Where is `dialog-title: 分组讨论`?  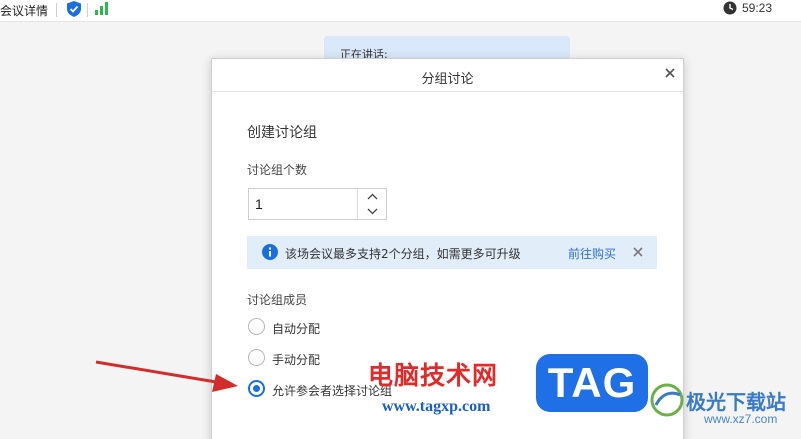 dialog-title: 分组讨论 is located at coordinates (447, 79).